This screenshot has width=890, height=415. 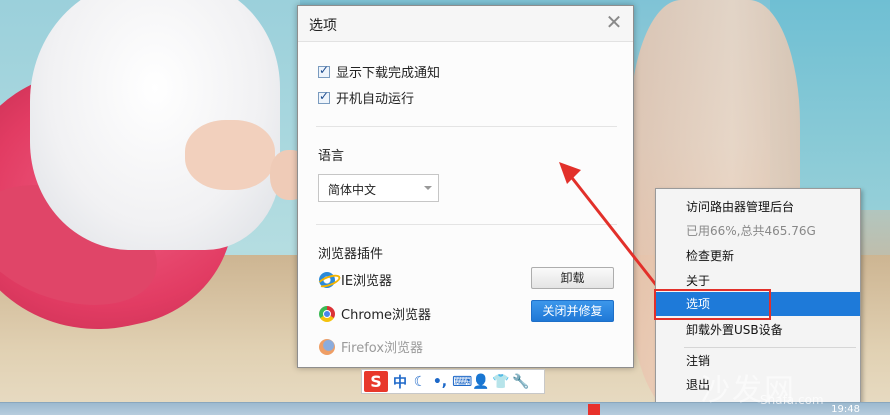 I want to click on language-select-value: 简体中文, so click(x=352, y=190).